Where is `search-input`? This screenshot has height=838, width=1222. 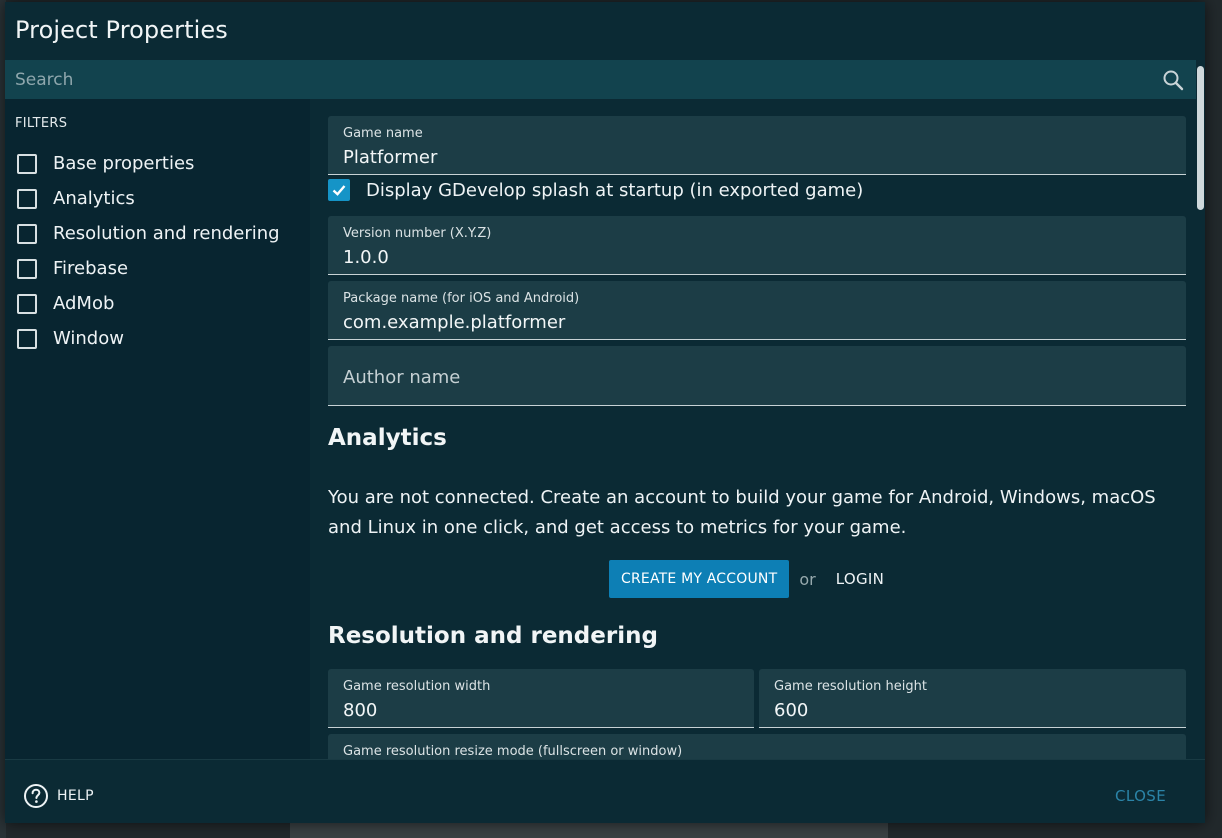 search-input is located at coordinates (580, 80).